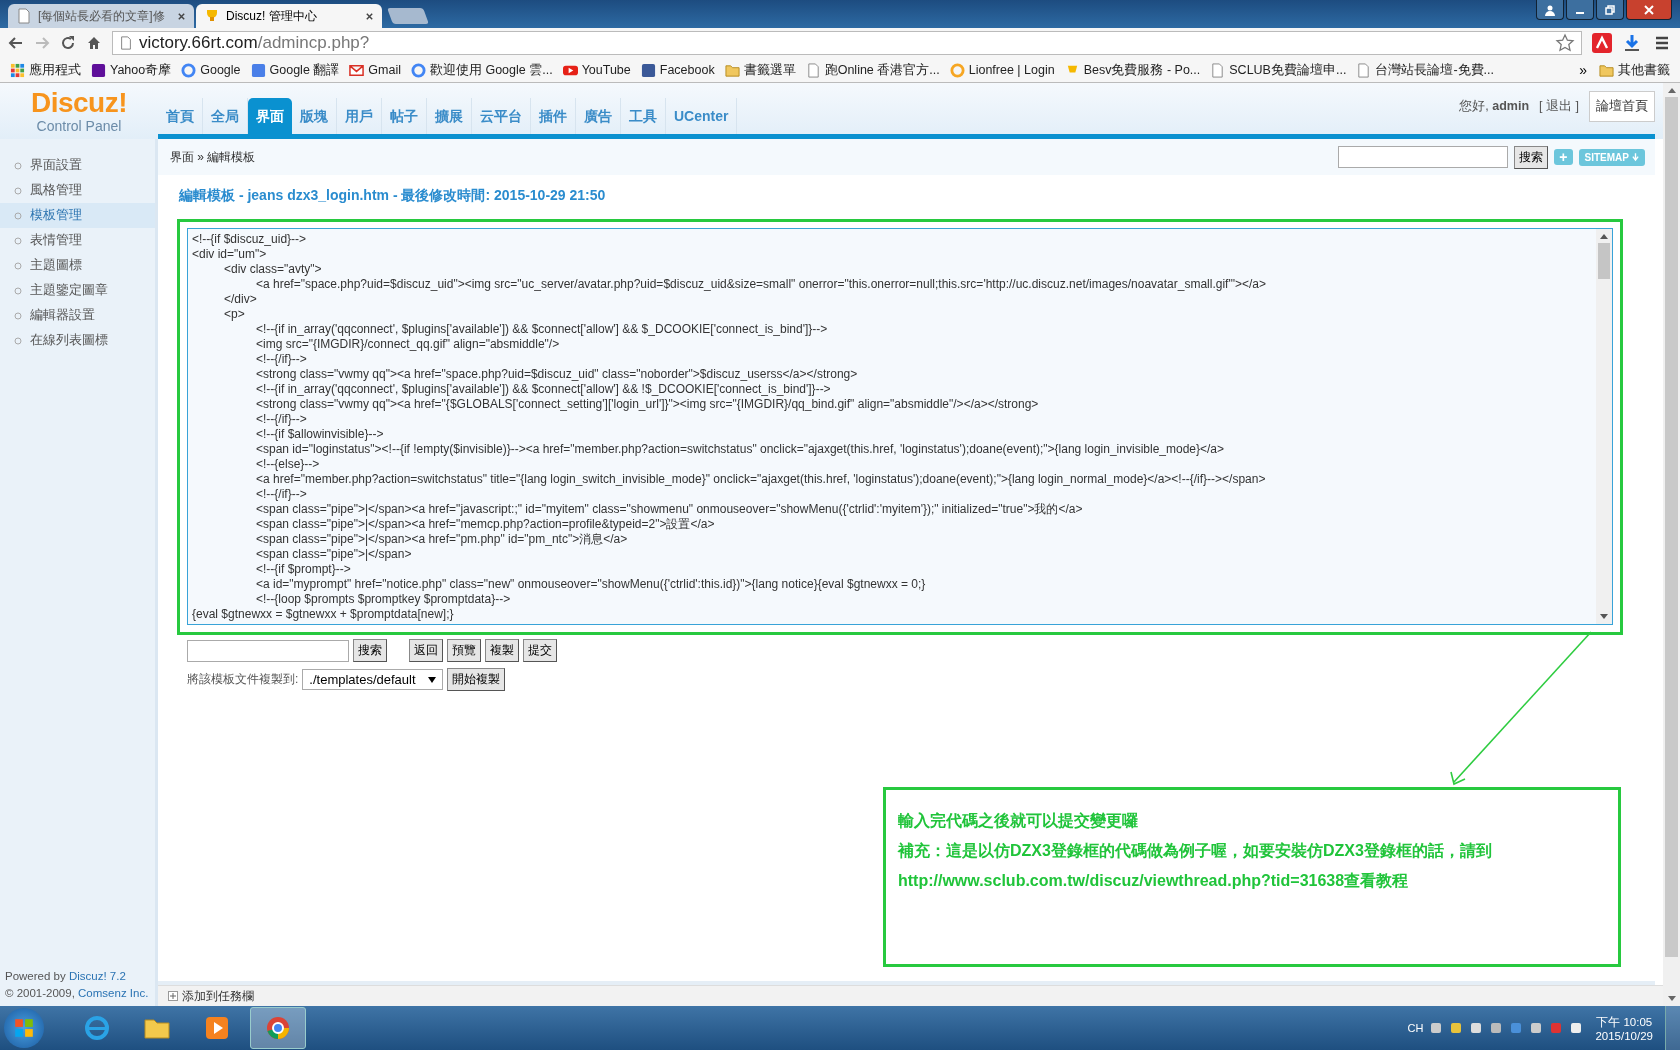 The image size is (1680, 1050). Describe the element at coordinates (1583, 70) in the screenshot. I see `more-bookmarks-button: »` at that location.